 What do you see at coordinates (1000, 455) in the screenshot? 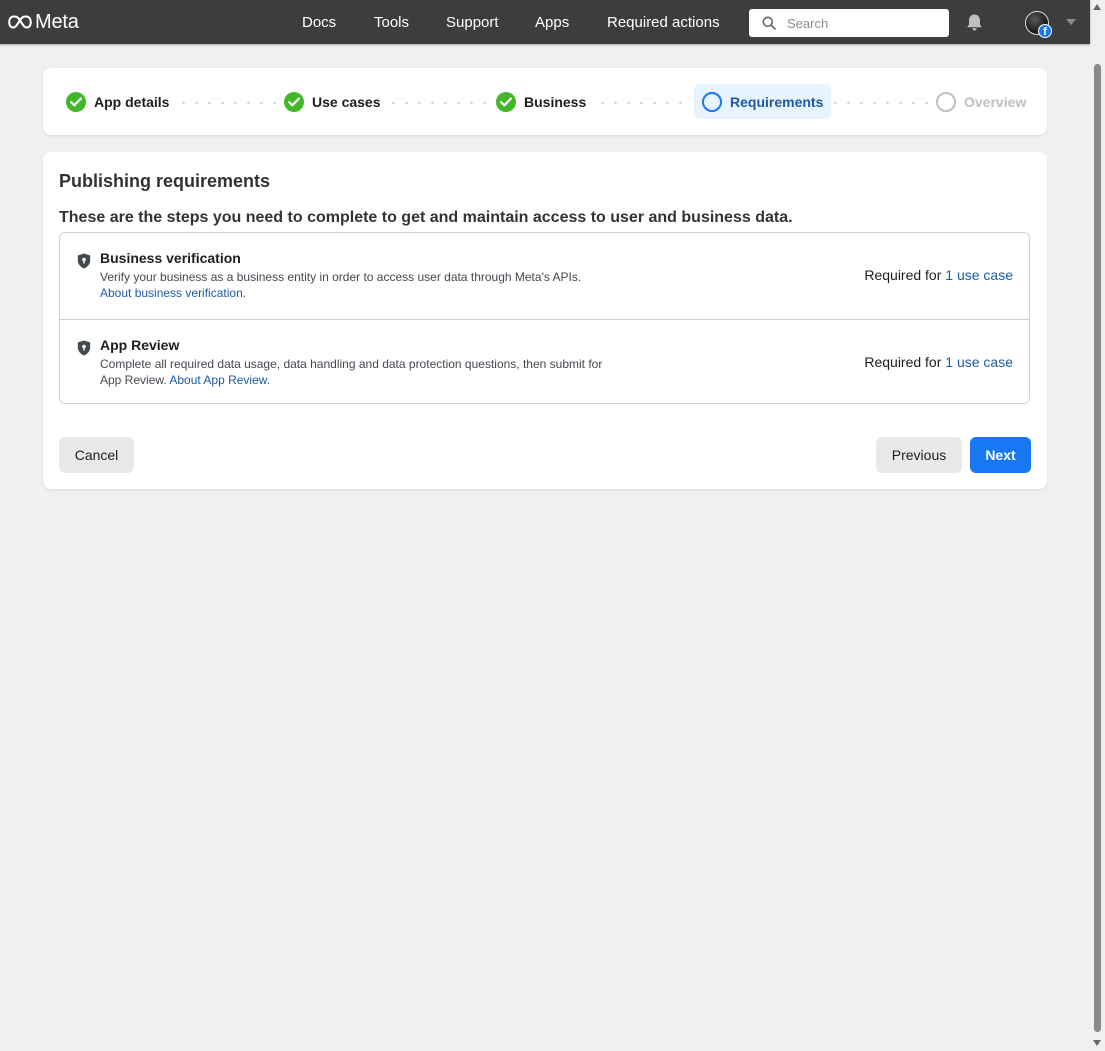
I see `next-button: Next` at bounding box center [1000, 455].